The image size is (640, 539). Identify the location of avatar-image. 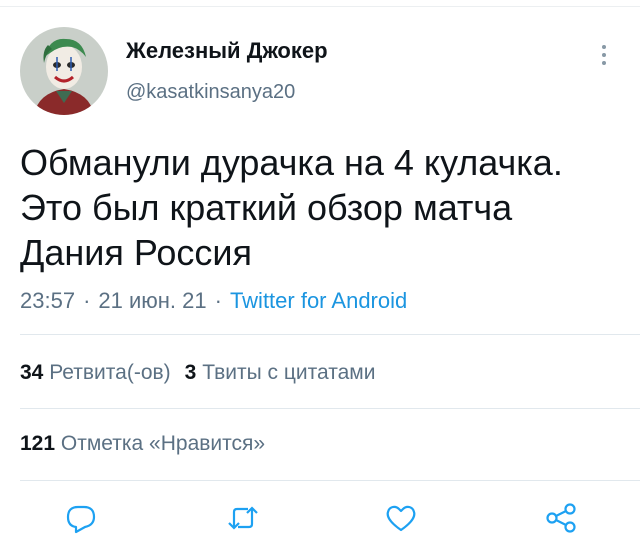
(64, 71).